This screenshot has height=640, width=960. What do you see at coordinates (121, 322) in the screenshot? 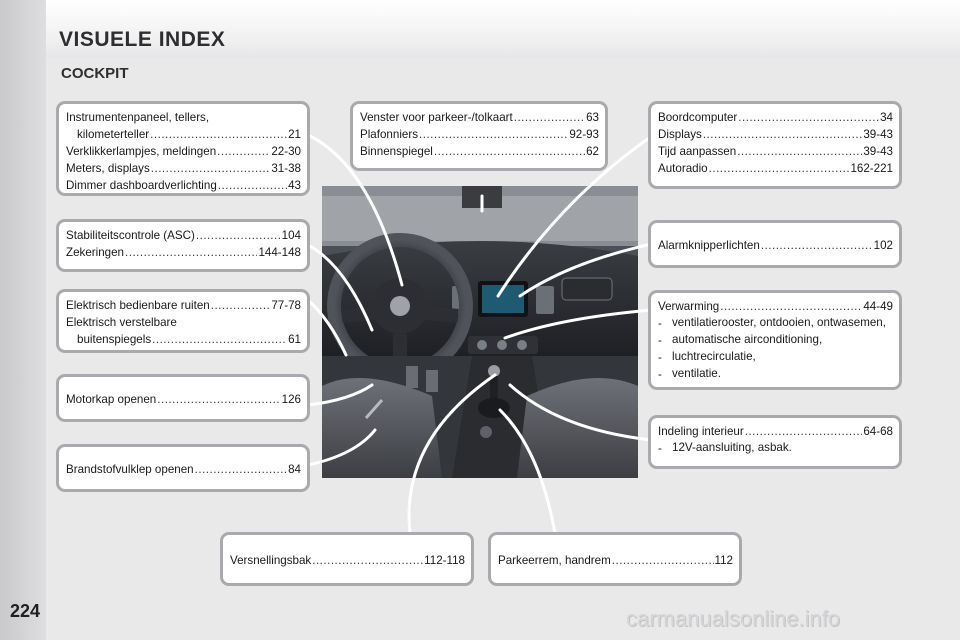
I see `entry-label: Elektrisch verstelbare` at bounding box center [121, 322].